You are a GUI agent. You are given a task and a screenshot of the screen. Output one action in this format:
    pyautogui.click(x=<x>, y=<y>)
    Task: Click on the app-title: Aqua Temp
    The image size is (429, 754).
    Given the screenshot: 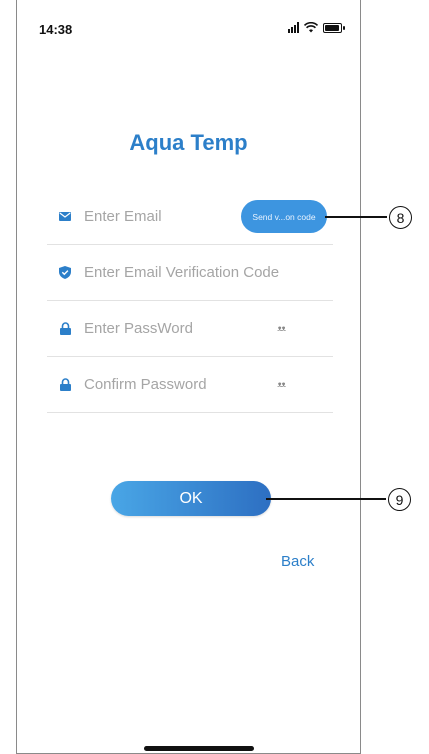 What is the action you would take?
    pyautogui.click(x=188, y=142)
    